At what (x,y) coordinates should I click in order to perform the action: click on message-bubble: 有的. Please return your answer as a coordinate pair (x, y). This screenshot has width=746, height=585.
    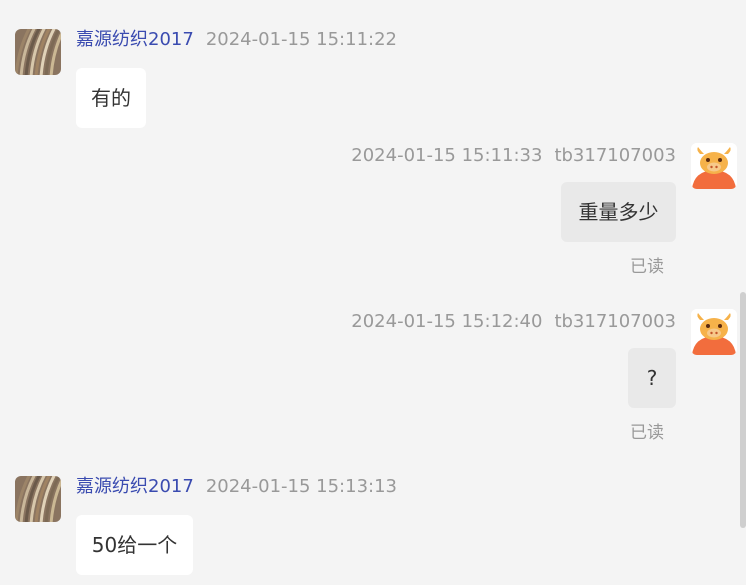
    Looking at the image, I should click on (111, 98).